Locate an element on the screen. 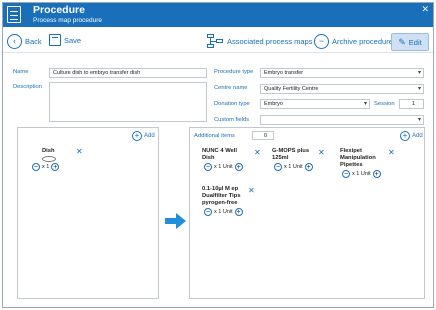 Image resolution: width=436 pixels, height=310 pixels. list-item: NUNC 4 Well Dish − x 1 Unit + is located at coordinates (226, 159).